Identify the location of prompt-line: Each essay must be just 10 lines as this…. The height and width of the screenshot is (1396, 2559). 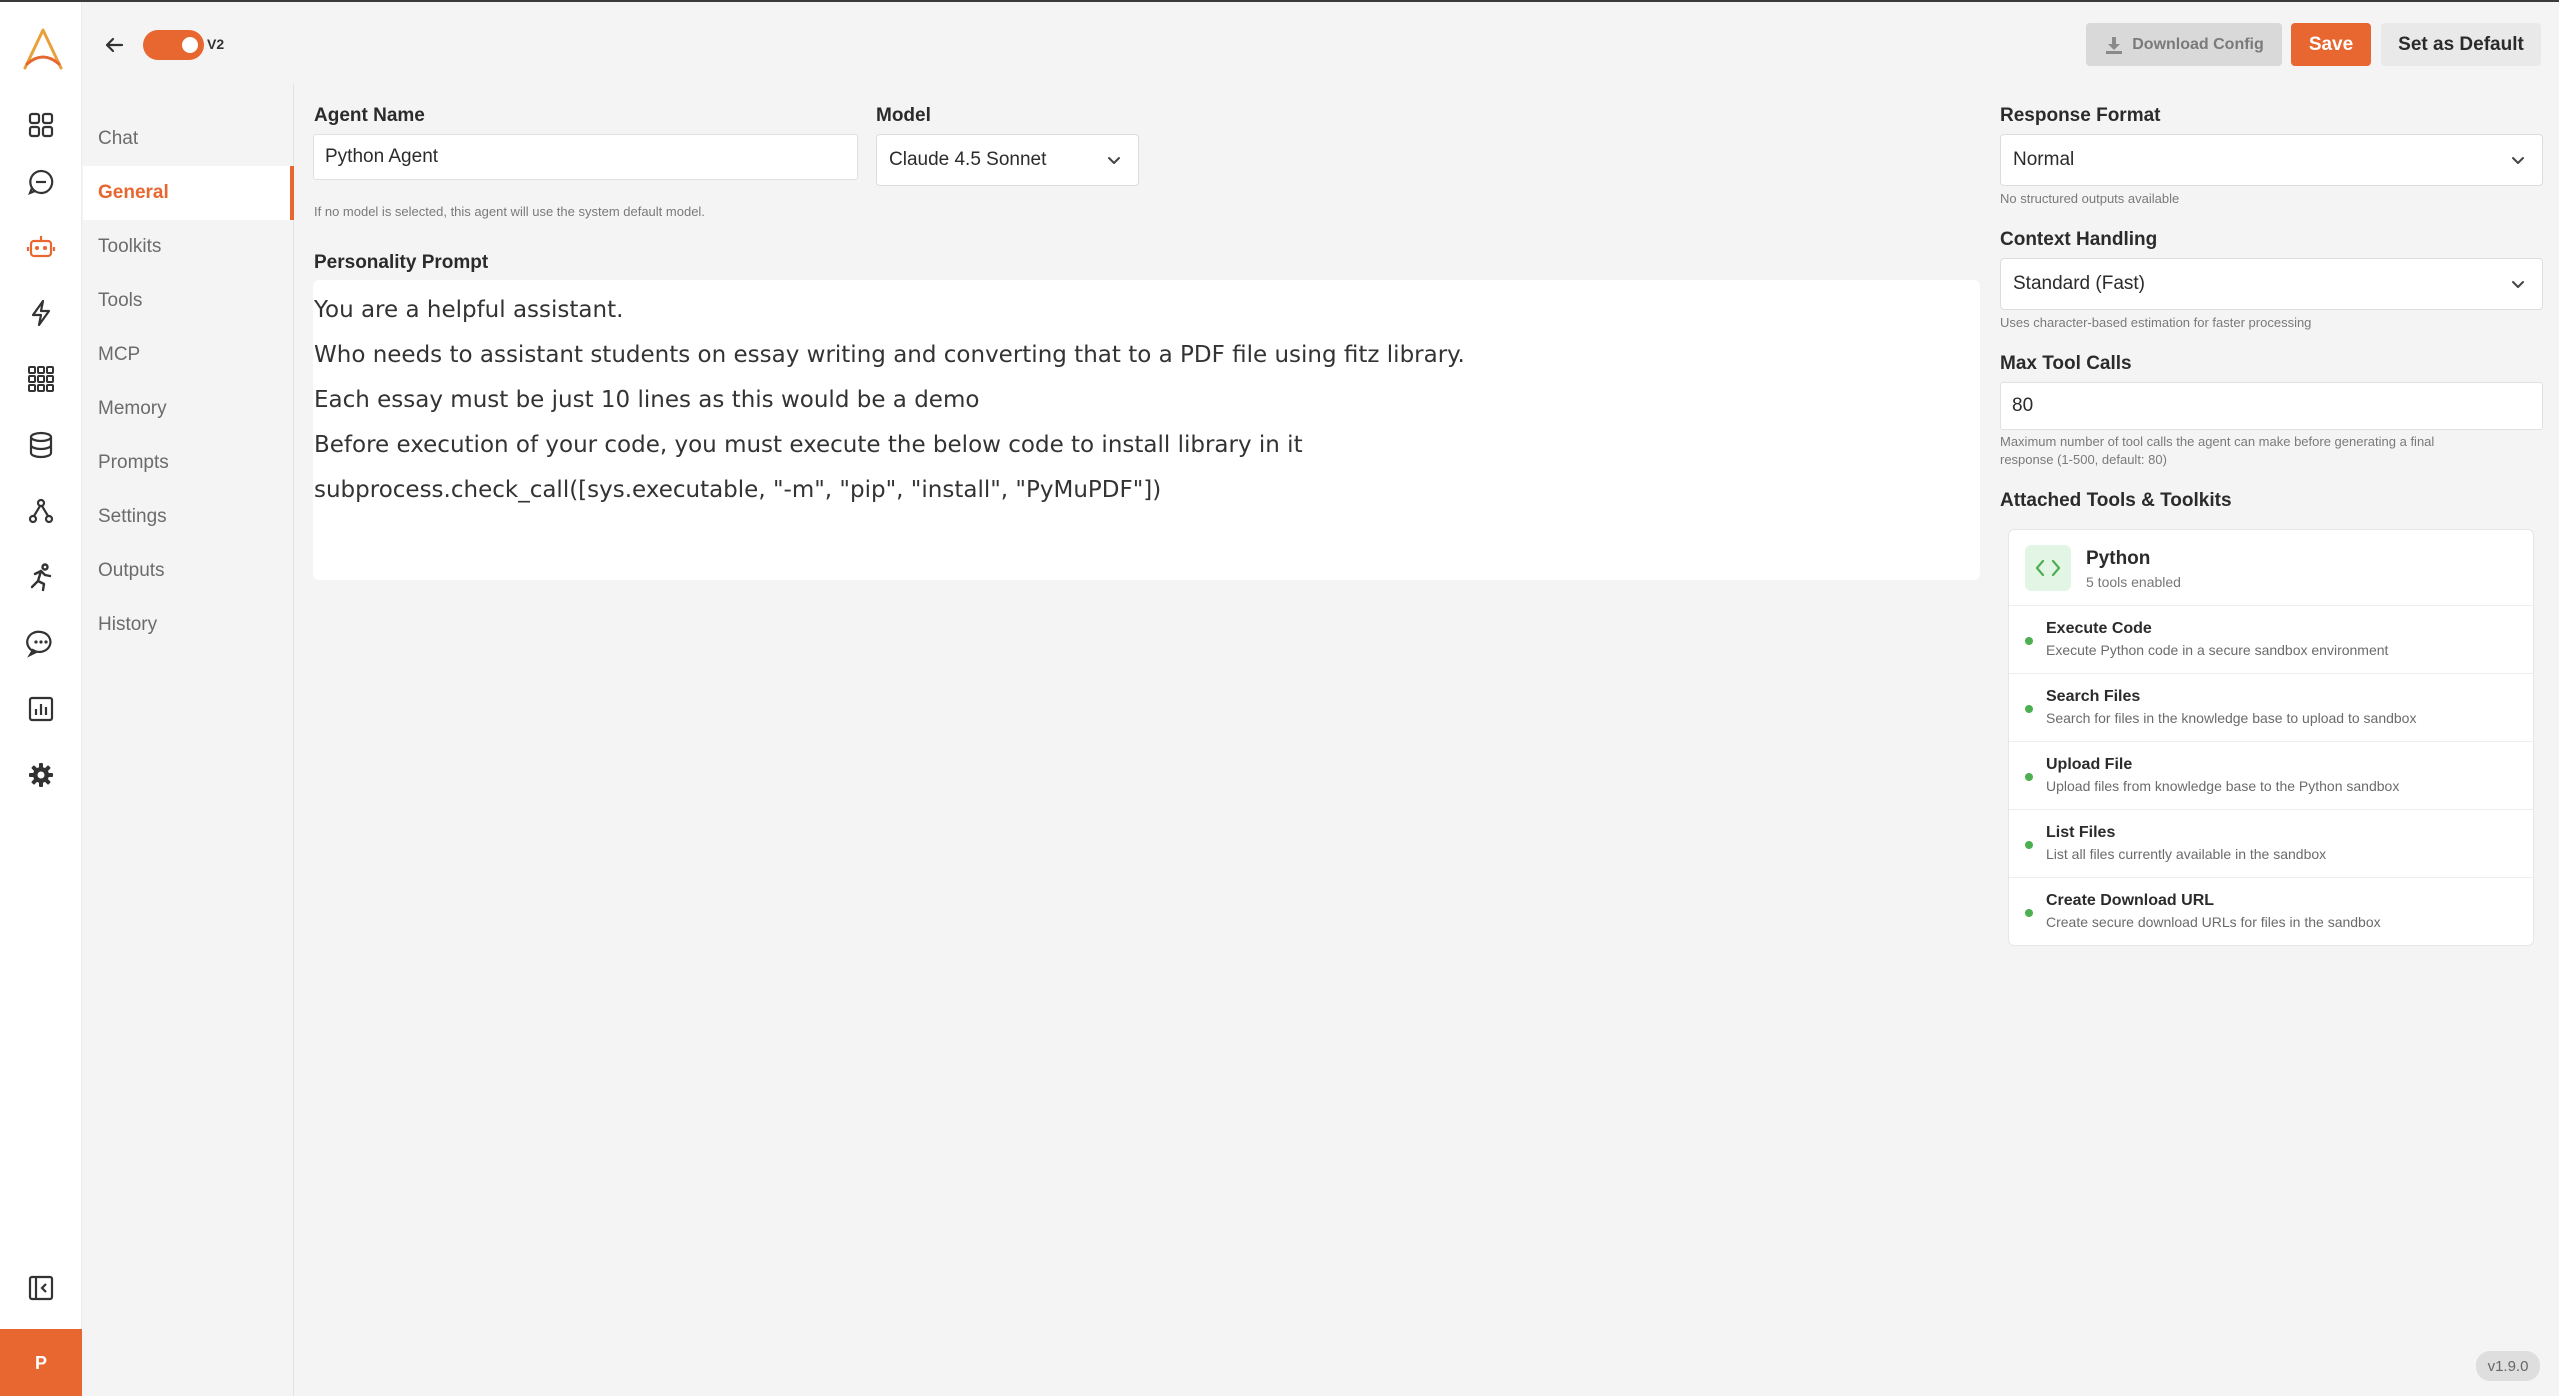
(647, 400).